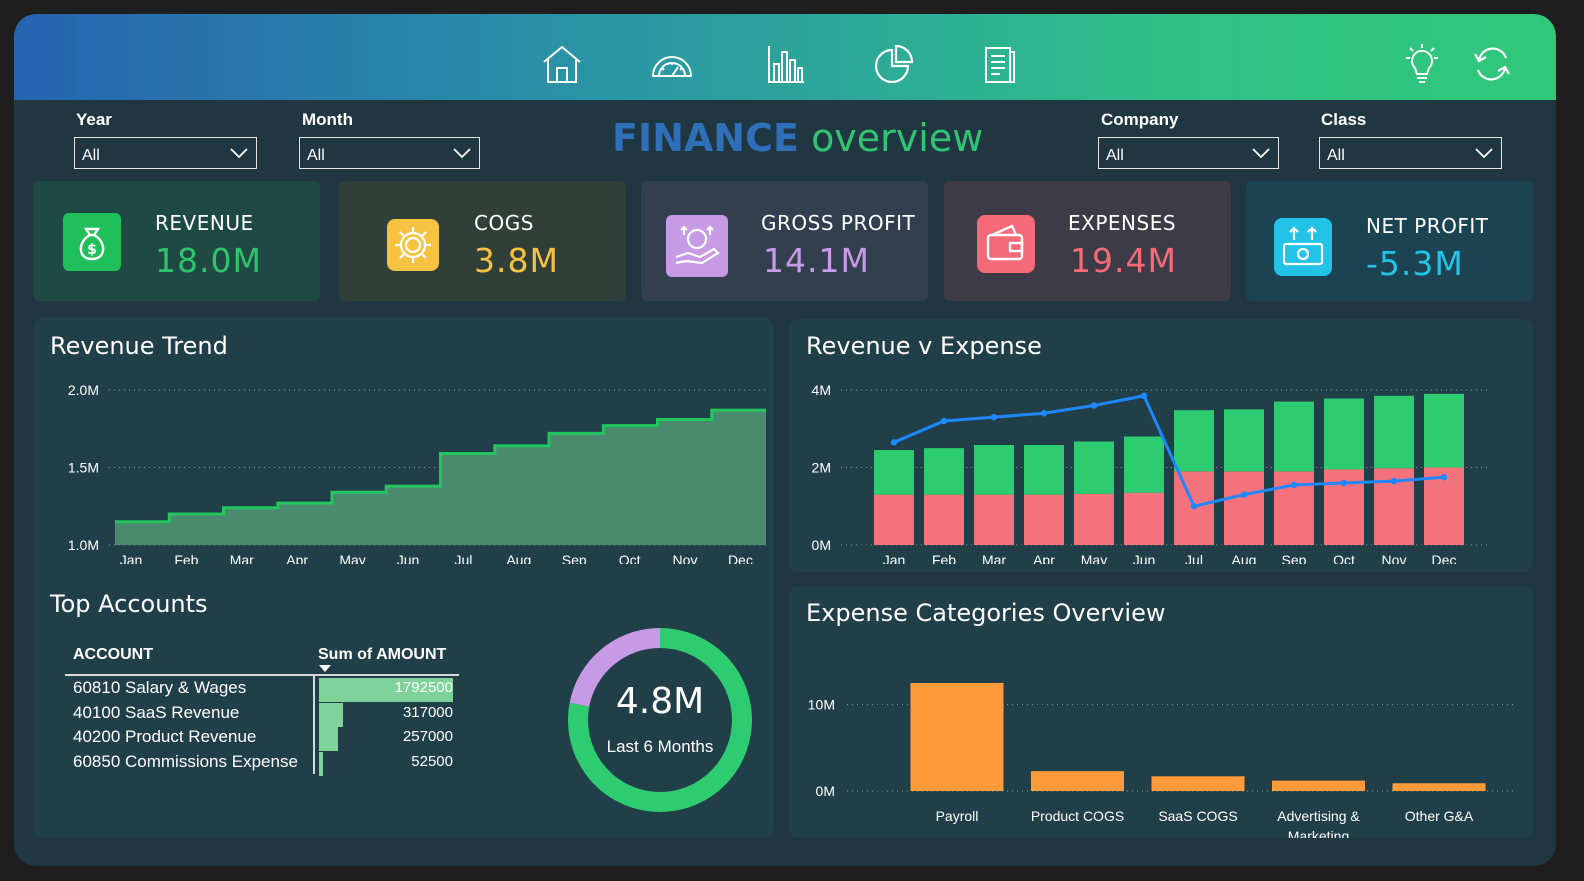 This screenshot has width=1584, height=881. Describe the element at coordinates (821, 390) in the screenshot. I see `y-tick-label: 4M` at that location.